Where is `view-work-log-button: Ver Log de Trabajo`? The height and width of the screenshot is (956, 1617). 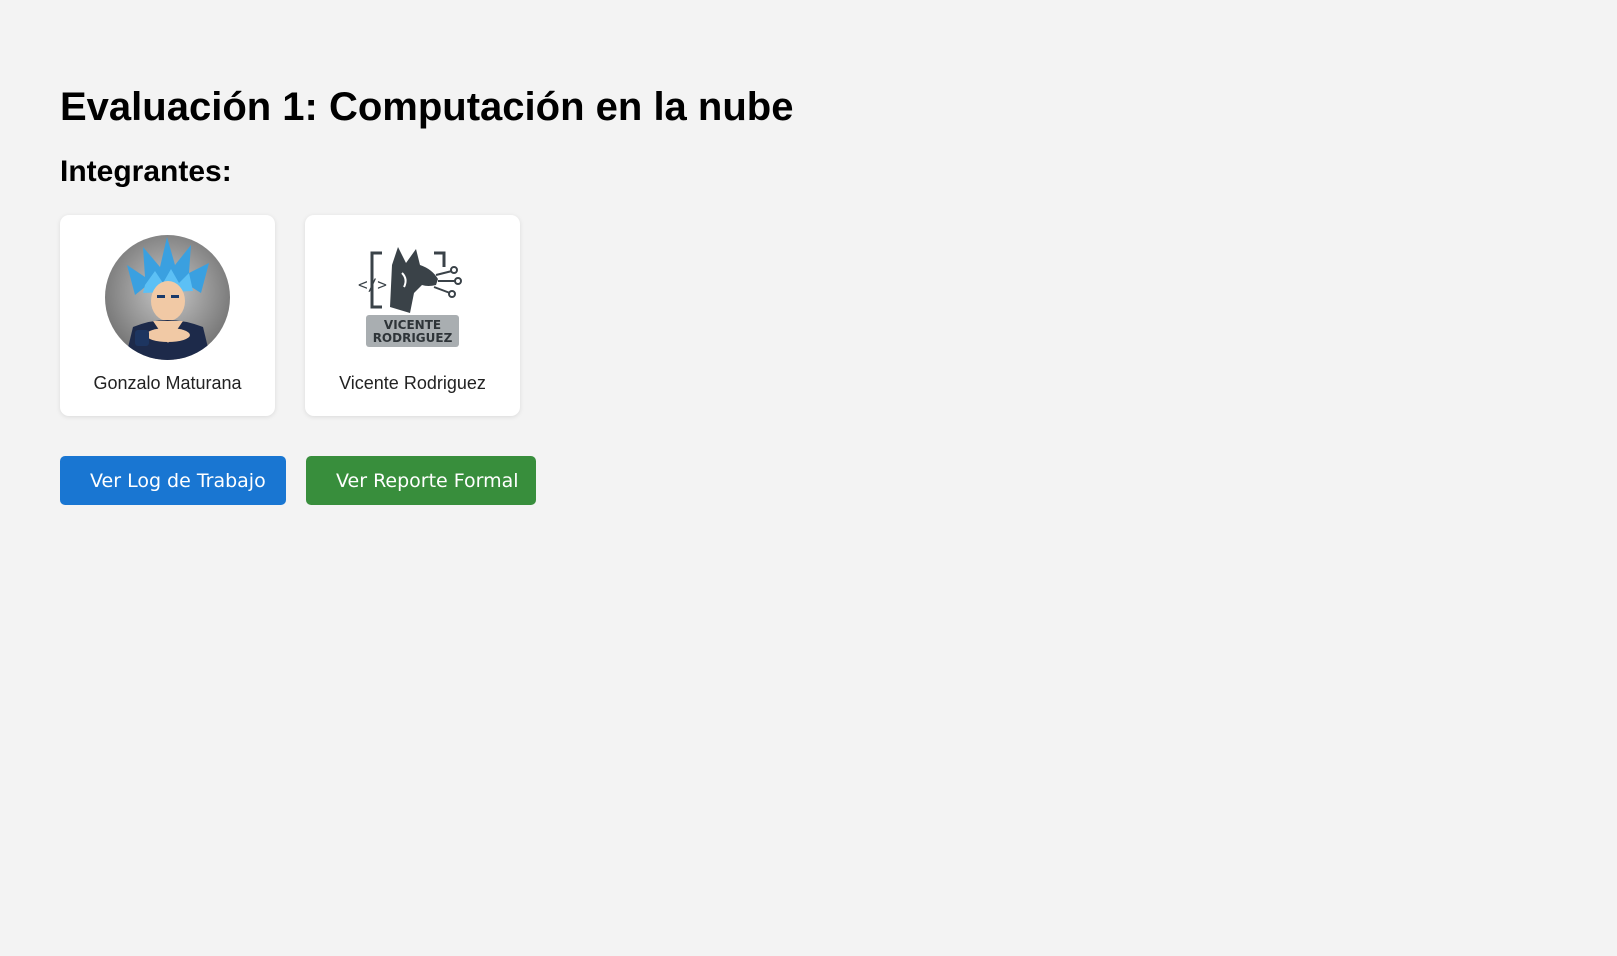
view-work-log-button: Ver Log de Trabajo is located at coordinates (173, 480).